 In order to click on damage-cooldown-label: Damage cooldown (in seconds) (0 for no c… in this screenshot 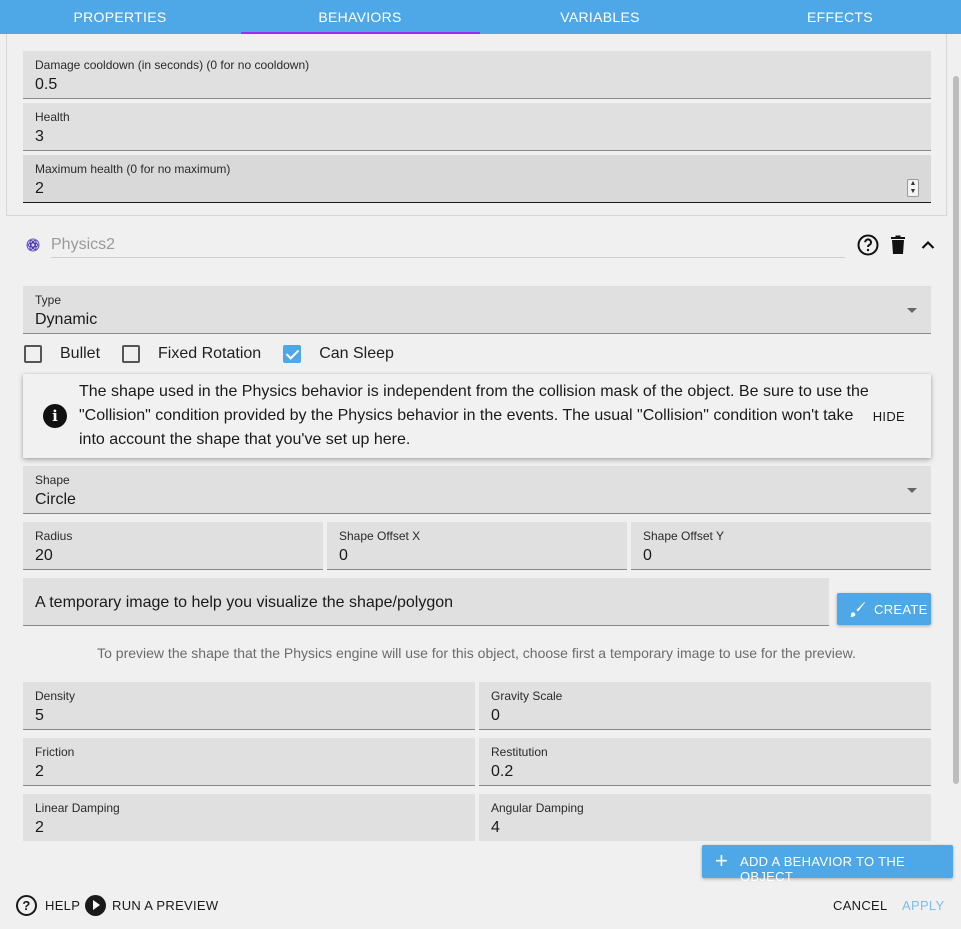, I will do `click(172, 65)`.